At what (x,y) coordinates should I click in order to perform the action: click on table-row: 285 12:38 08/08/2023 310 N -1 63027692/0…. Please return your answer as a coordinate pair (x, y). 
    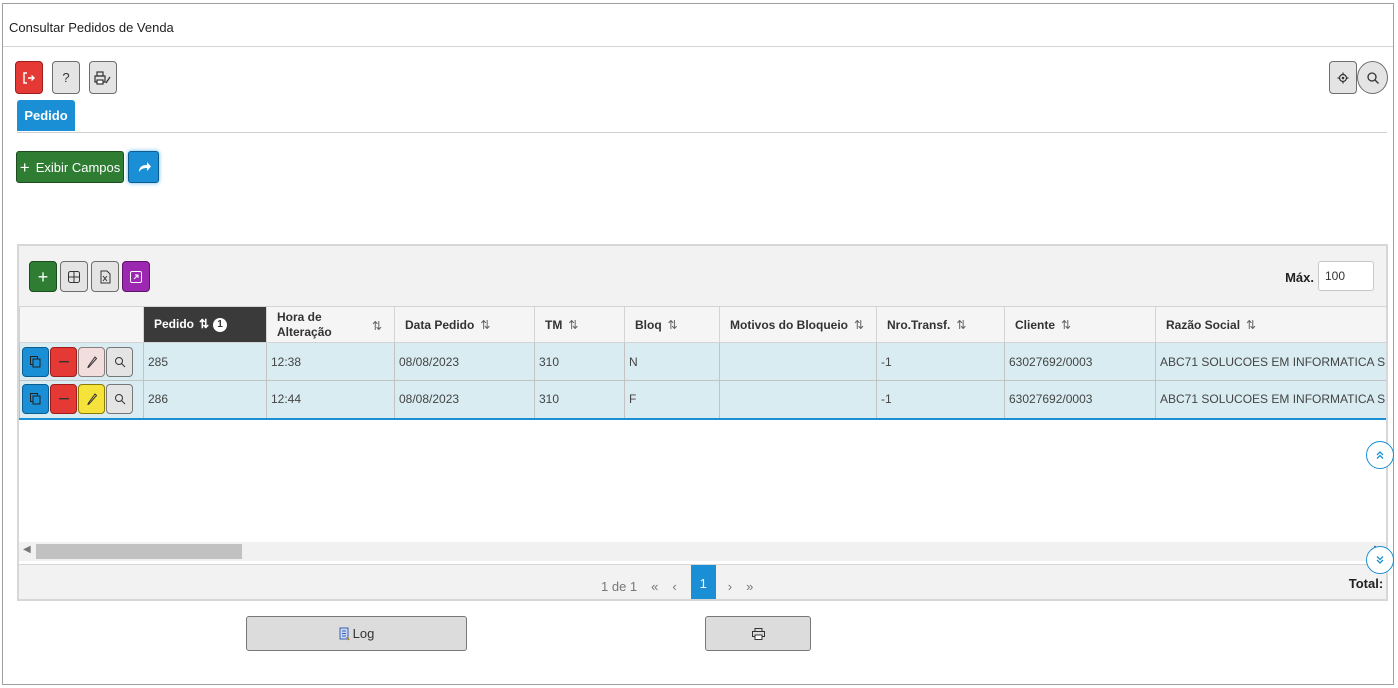
    Looking at the image, I should click on (702, 361).